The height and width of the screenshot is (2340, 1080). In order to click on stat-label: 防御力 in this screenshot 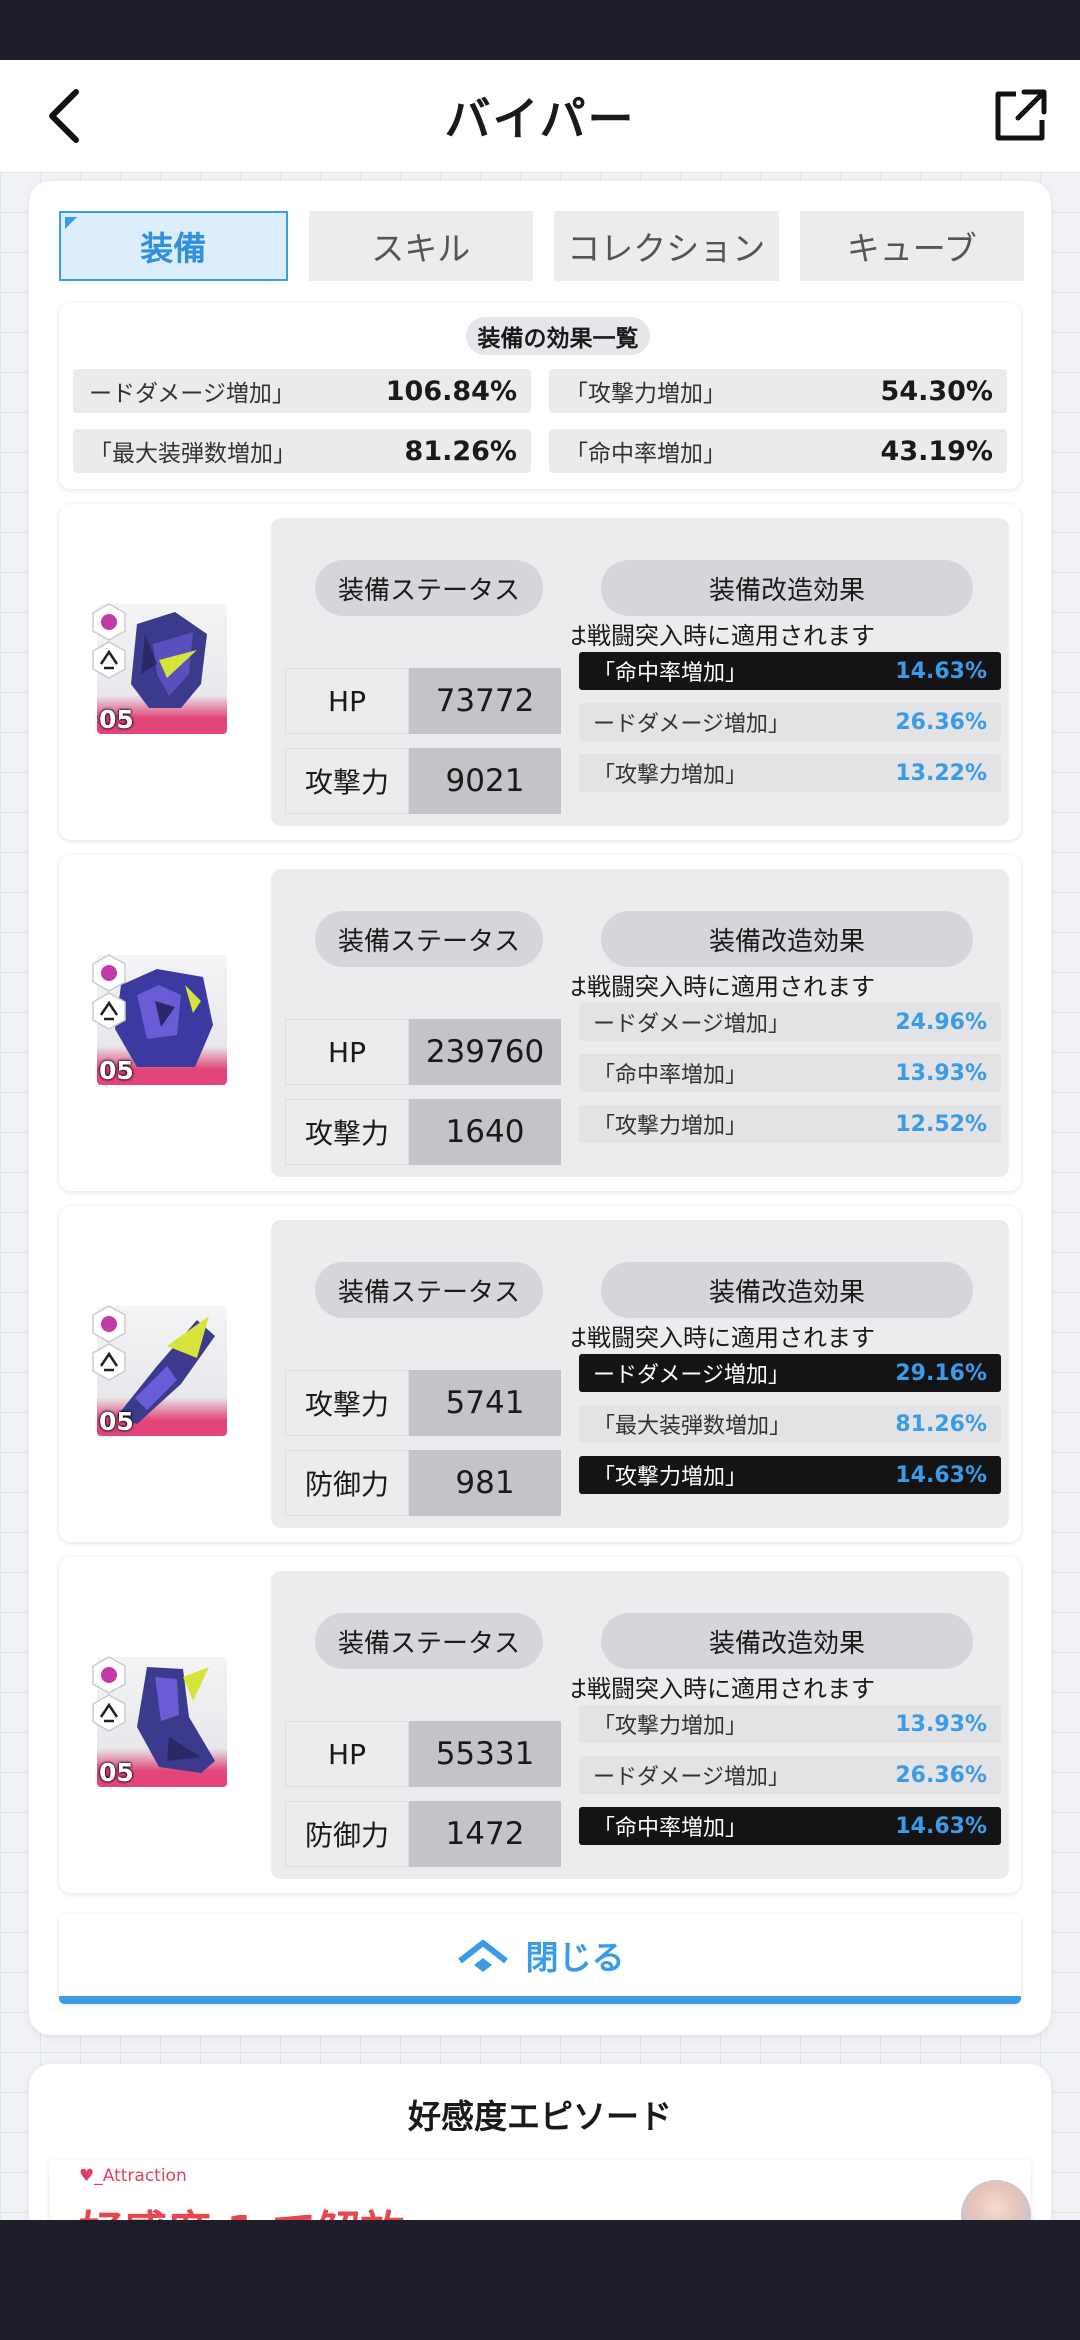, I will do `click(347, 1483)`.